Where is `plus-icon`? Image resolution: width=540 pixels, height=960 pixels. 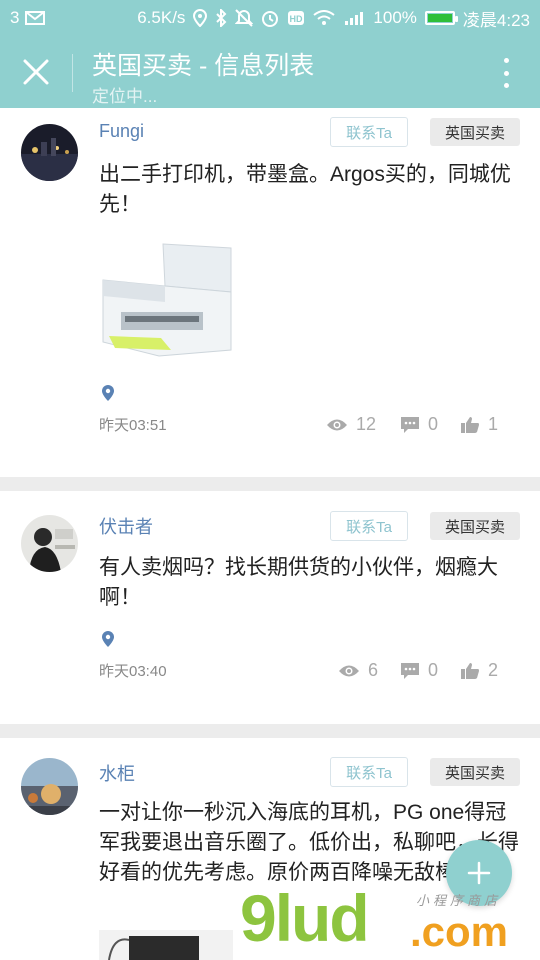 plus-icon is located at coordinates (479, 873).